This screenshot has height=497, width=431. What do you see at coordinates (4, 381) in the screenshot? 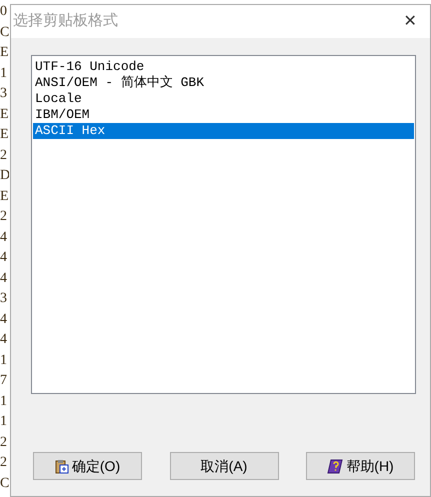
I see `background-text: 7` at bounding box center [4, 381].